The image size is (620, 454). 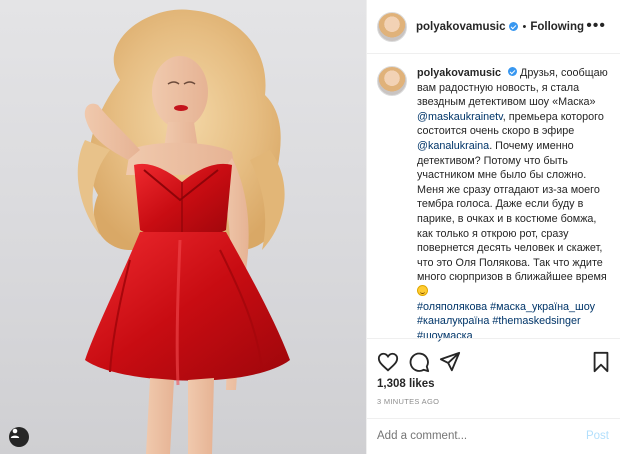 I want to click on bookmark-icon, so click(x=601, y=362).